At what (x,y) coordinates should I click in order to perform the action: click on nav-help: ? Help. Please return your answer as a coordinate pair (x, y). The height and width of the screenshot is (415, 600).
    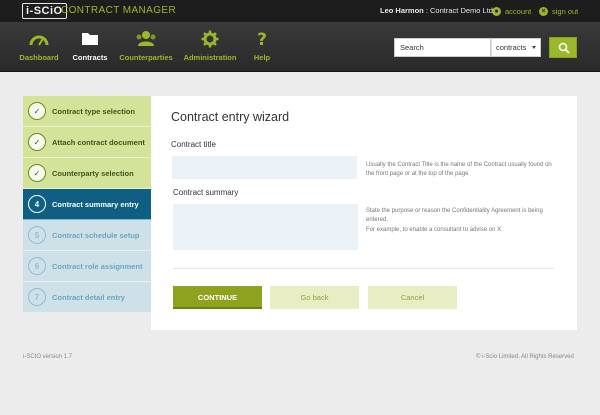
    Looking at the image, I should click on (262, 50).